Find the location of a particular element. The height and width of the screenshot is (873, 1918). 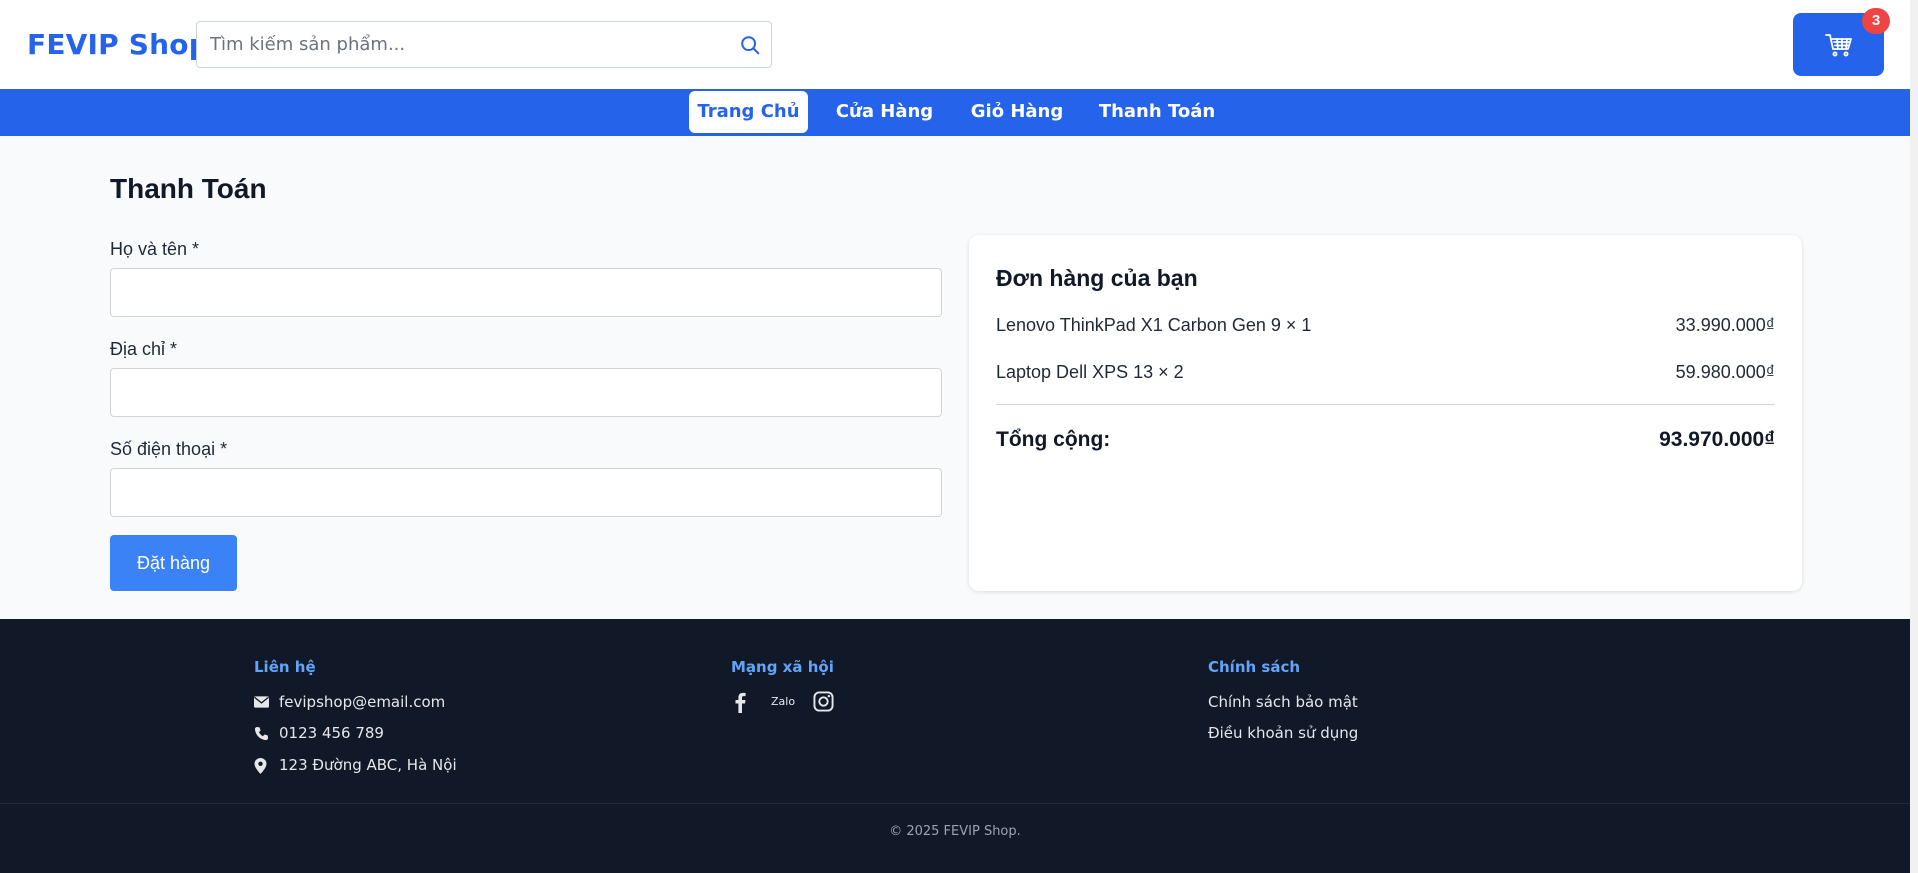

phone-label: Số điện thoại * is located at coordinates (169, 449).